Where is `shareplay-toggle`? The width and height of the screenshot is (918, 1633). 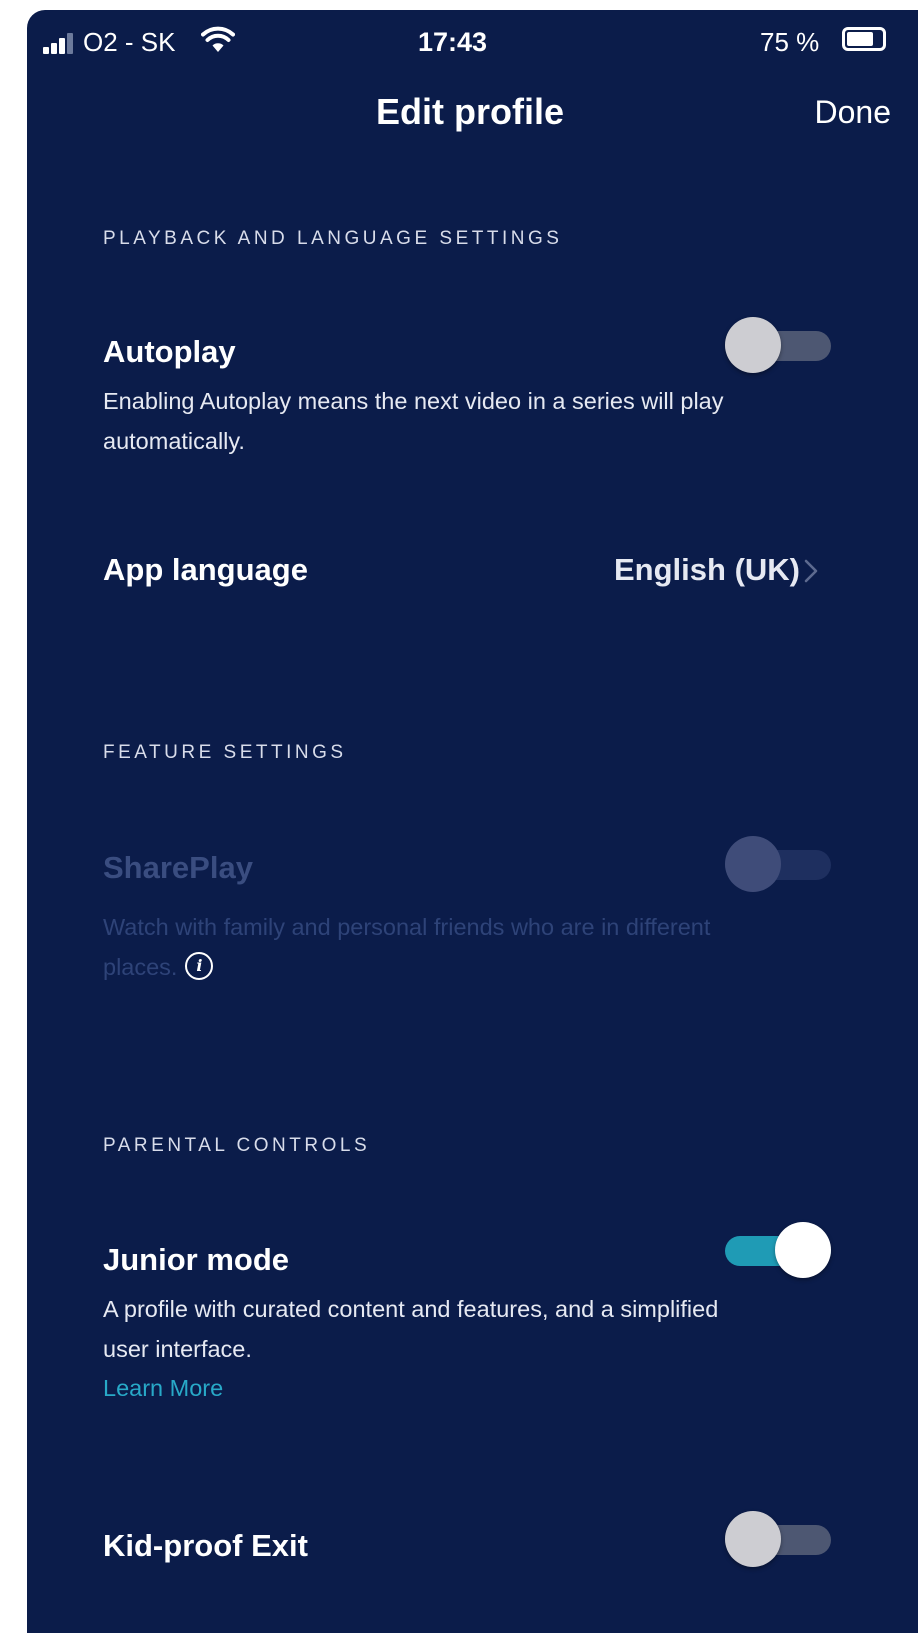 shareplay-toggle is located at coordinates (778, 864).